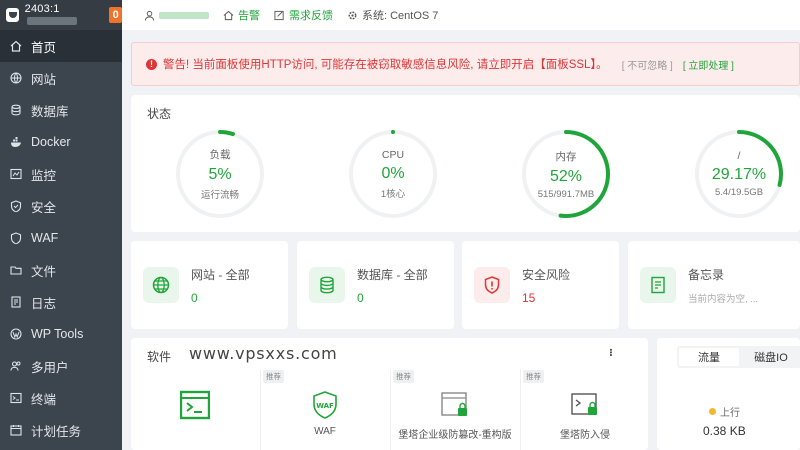  What do you see at coordinates (566, 194) in the screenshot?
I see `gauge-sub: 515/991.7MB` at bounding box center [566, 194].